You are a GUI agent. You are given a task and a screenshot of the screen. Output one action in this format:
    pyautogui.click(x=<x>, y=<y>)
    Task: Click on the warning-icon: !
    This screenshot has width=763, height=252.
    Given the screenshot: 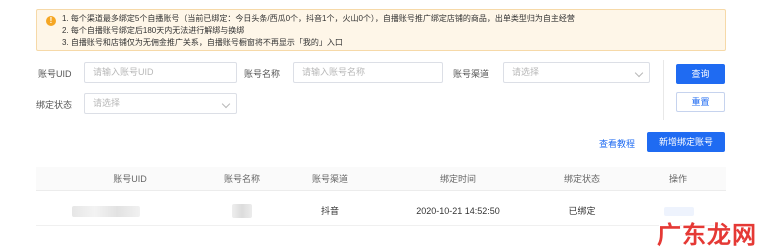 What is the action you would take?
    pyautogui.click(x=51, y=21)
    